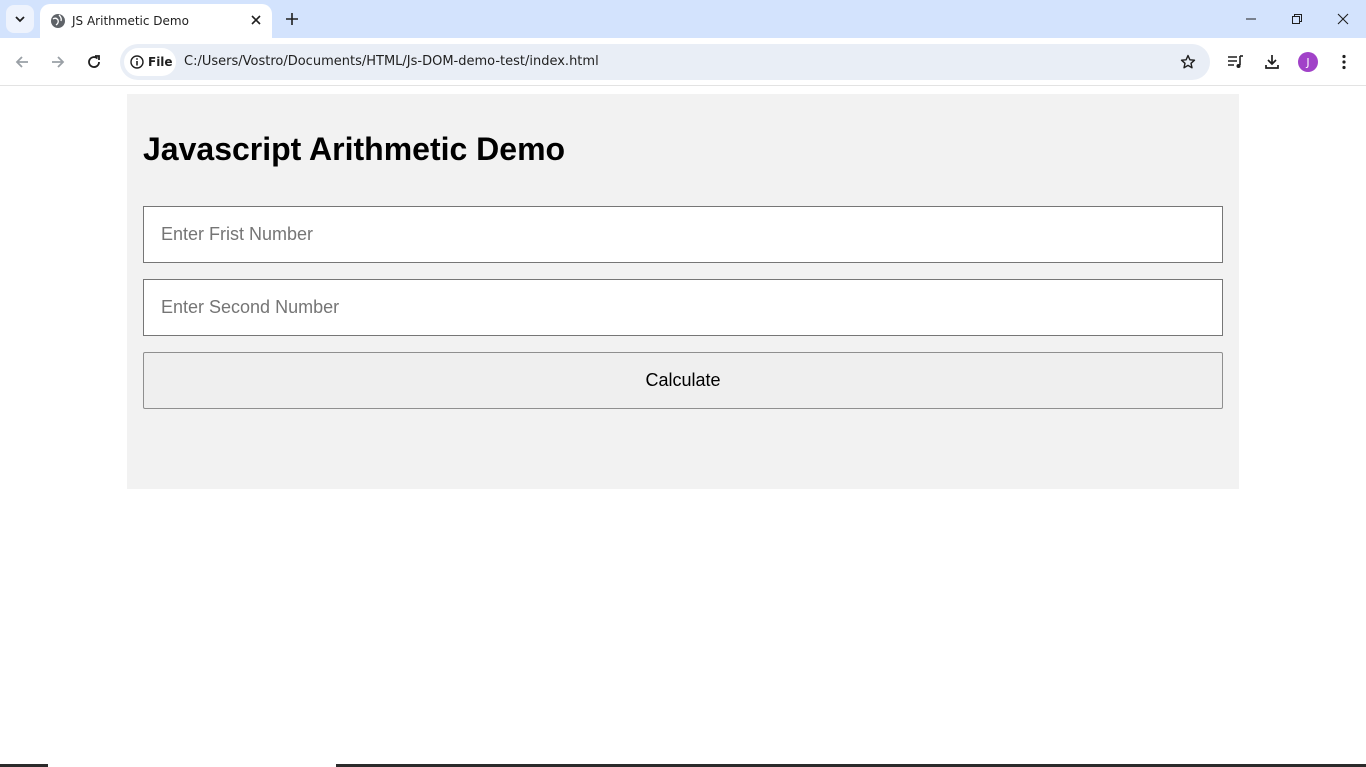 Image resolution: width=1366 pixels, height=767 pixels. I want to click on bookmark-button, so click(1188, 62).